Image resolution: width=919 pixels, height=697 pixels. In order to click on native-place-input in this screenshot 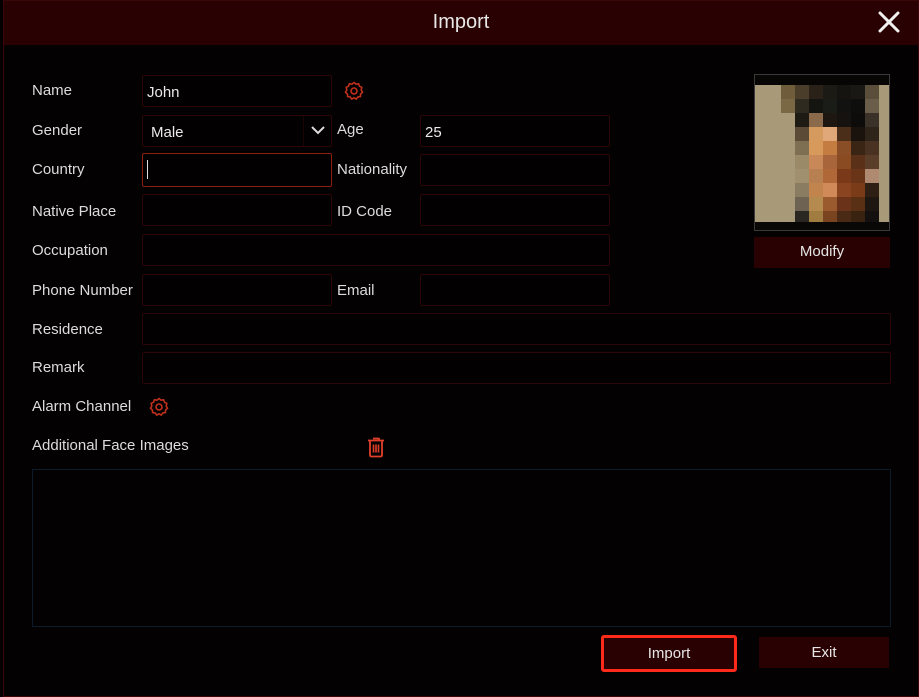, I will do `click(237, 210)`.